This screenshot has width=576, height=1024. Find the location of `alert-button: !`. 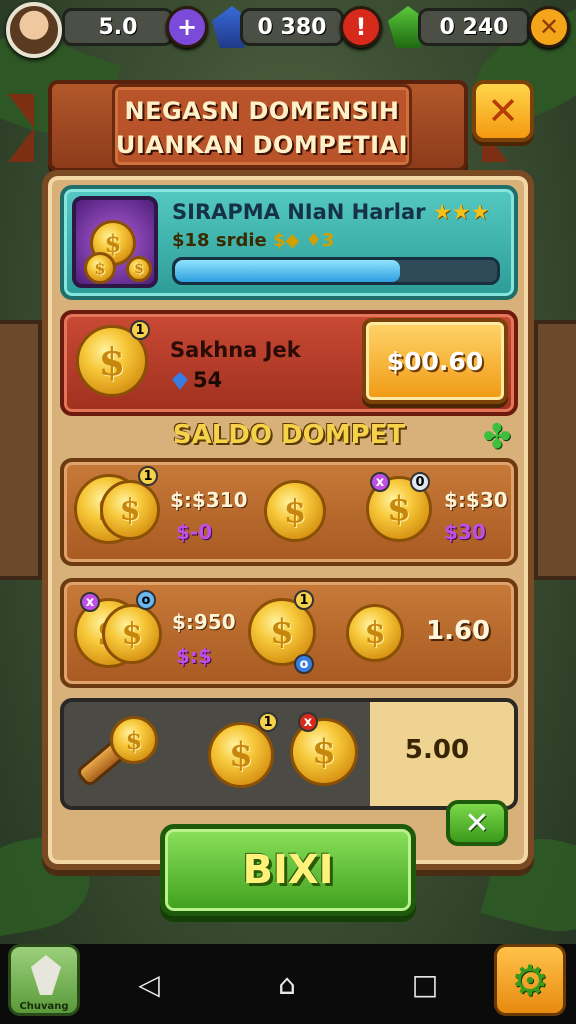

alert-button: ! is located at coordinates (361, 27).